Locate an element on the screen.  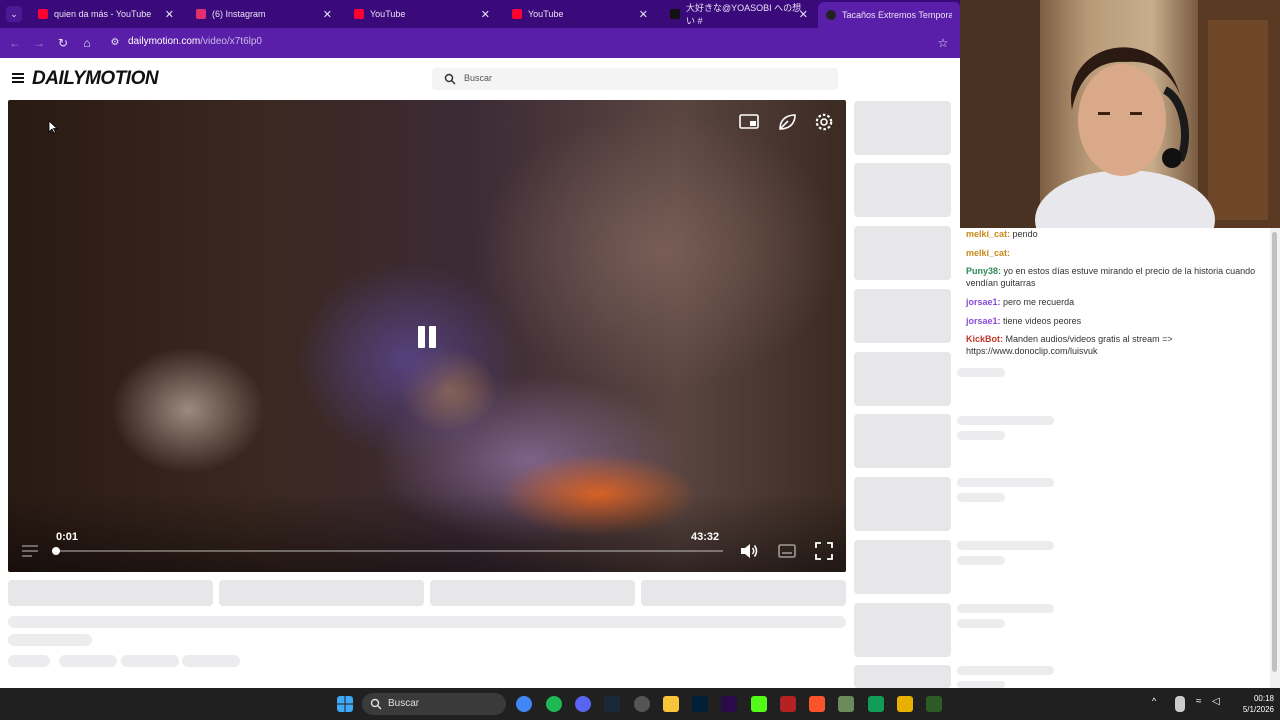
skeleton-title is located at coordinates (427, 622).